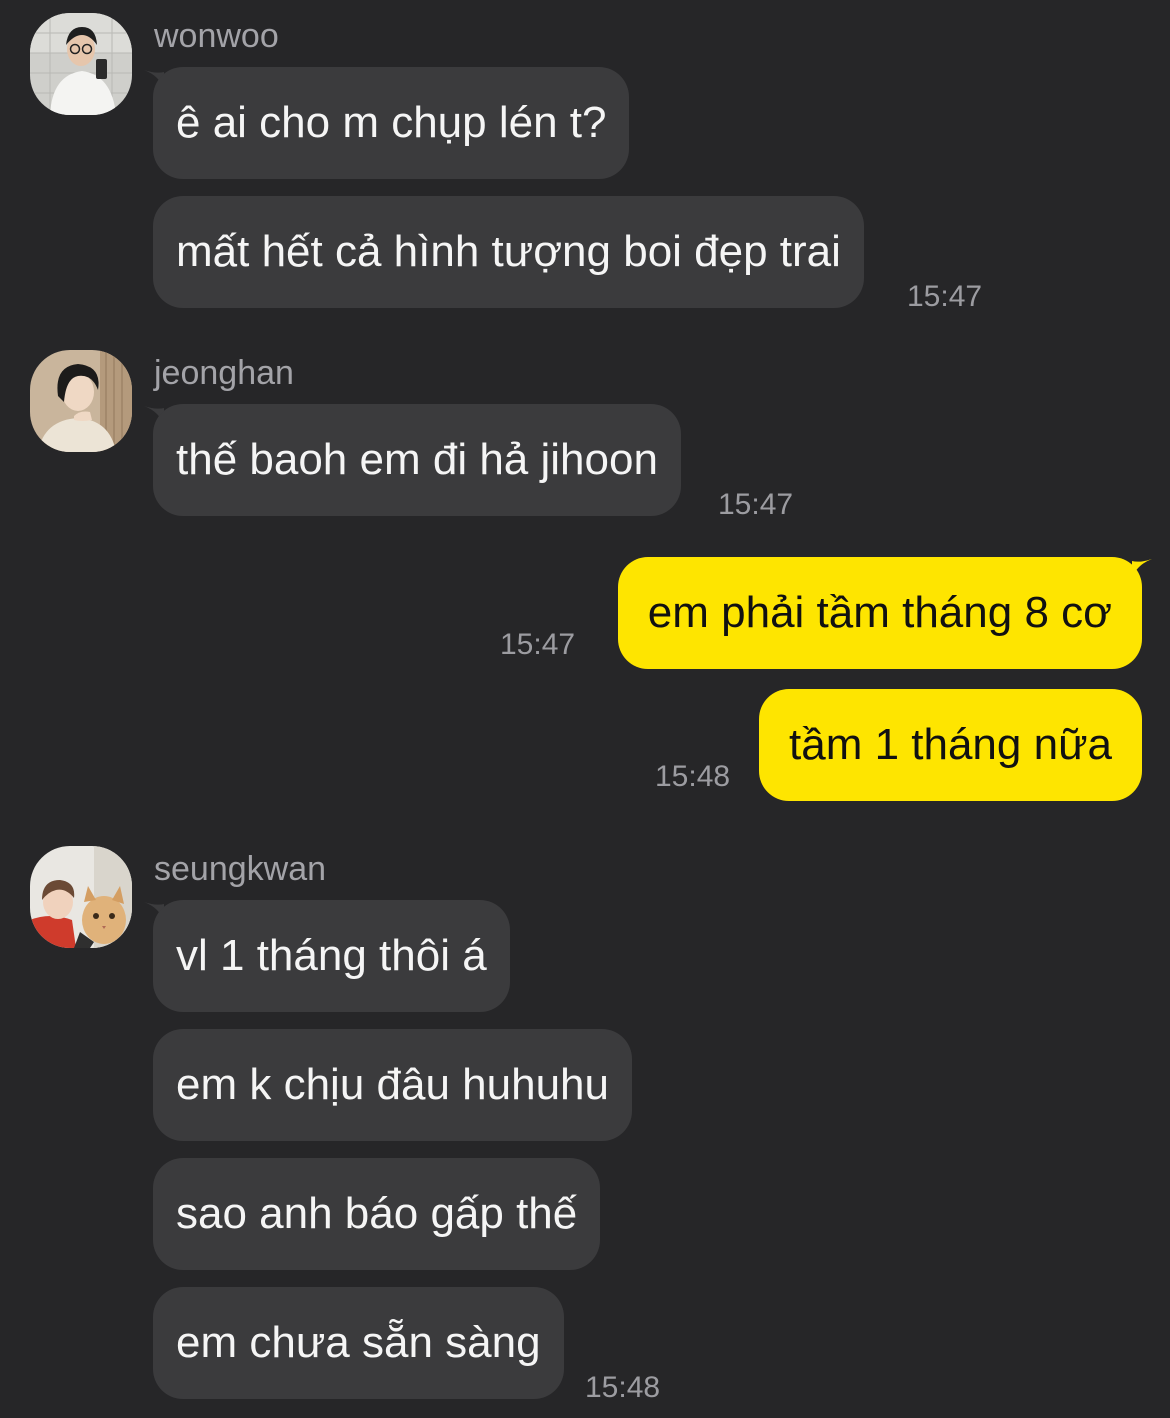  I want to click on message-bubble-outgoing: em phải tầm tháng 8 cơ, so click(879, 613).